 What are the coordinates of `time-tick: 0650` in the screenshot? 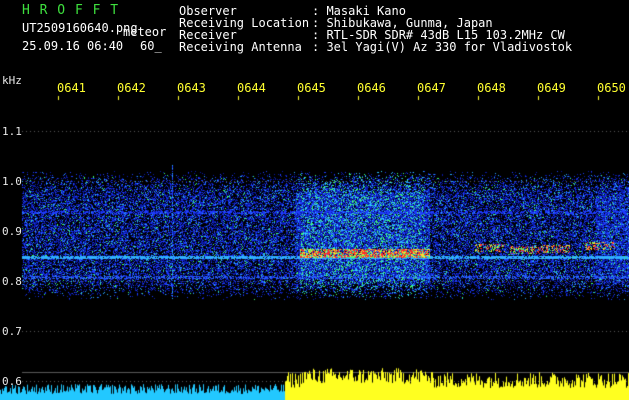 It's located at (611, 88).